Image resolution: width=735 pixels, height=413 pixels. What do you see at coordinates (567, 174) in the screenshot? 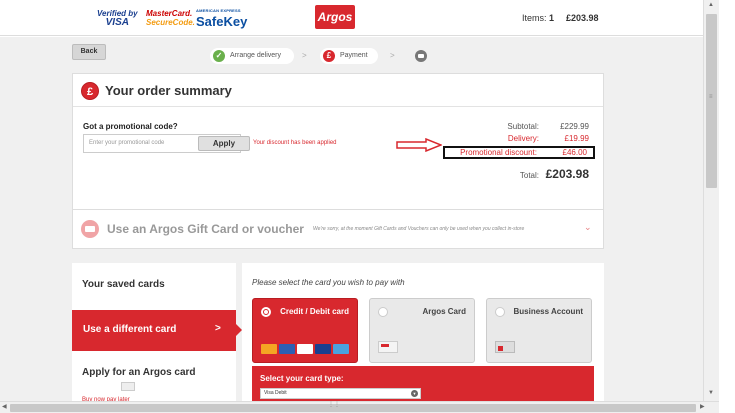
I see `total-value: £203.98` at bounding box center [567, 174].